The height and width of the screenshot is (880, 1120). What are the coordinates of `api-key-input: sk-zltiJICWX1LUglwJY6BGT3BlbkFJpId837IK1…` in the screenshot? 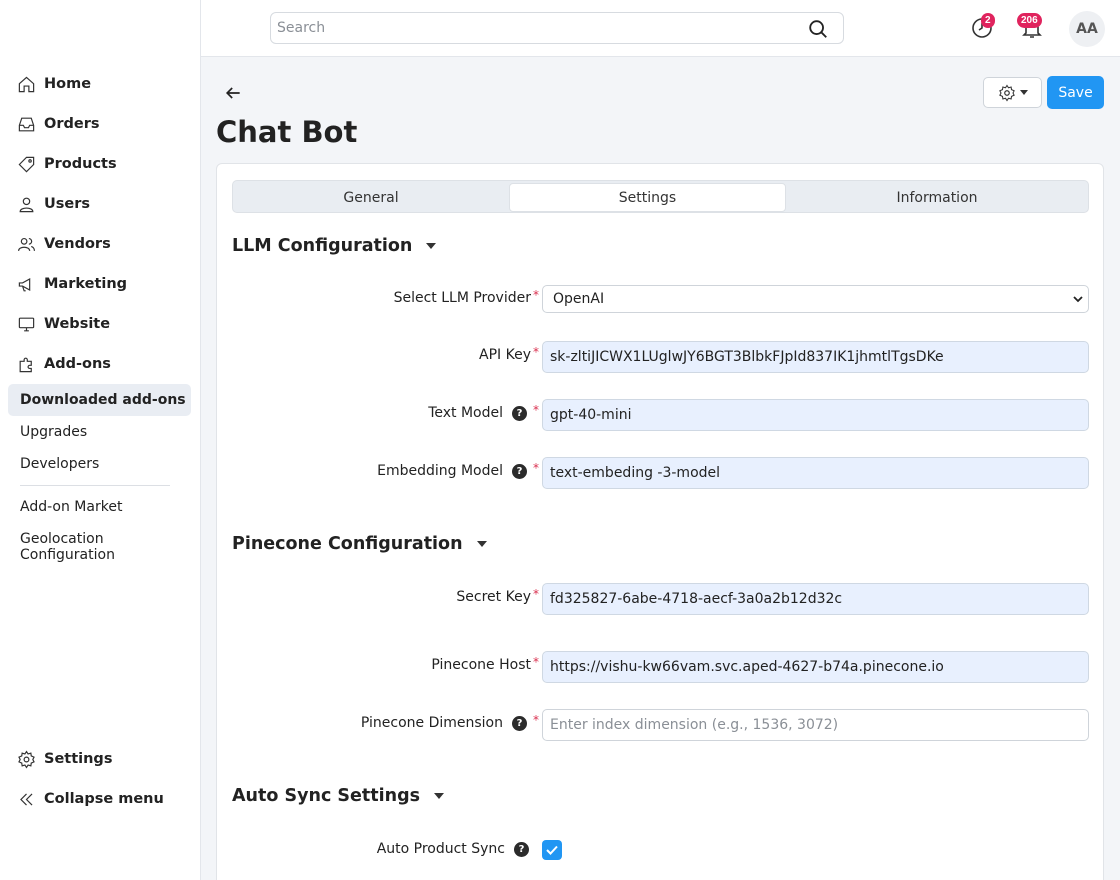 It's located at (815, 357).